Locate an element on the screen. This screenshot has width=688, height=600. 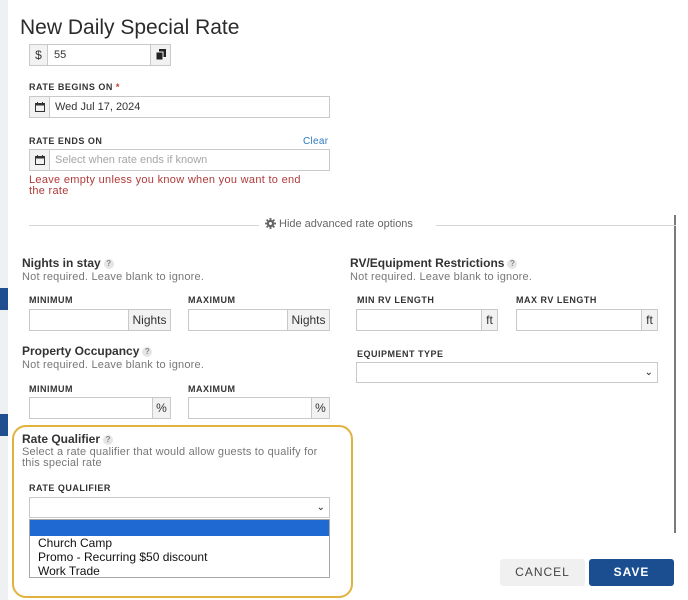
nights-max-label: MAXIMUM is located at coordinates (212, 300).